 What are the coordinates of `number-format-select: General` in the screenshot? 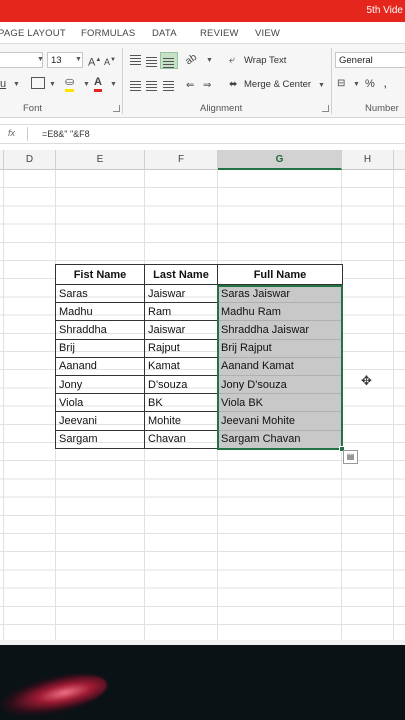 It's located at (370, 60).